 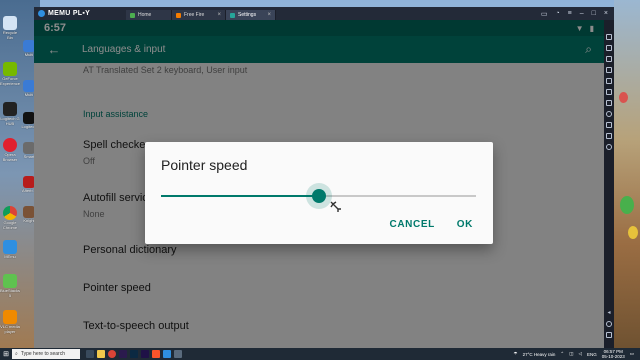 I want to click on geforce-icon, so click(x=10, y=69).